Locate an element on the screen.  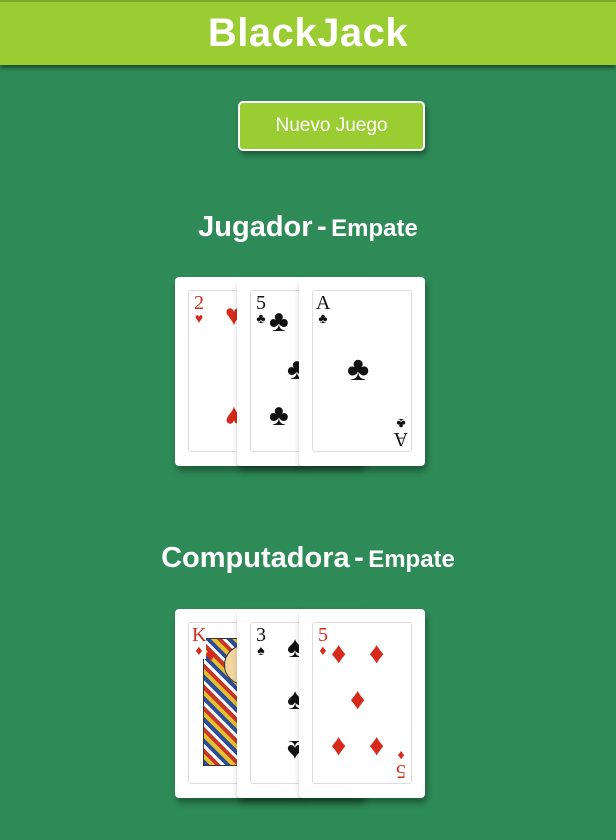
card-index: A ♣ is located at coordinates (323, 309).